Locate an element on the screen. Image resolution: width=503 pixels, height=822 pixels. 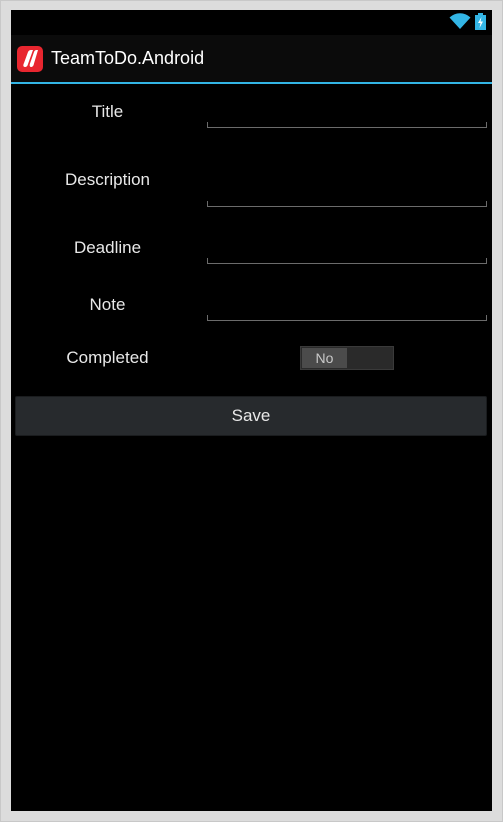
deadline-input is located at coordinates (347, 253).